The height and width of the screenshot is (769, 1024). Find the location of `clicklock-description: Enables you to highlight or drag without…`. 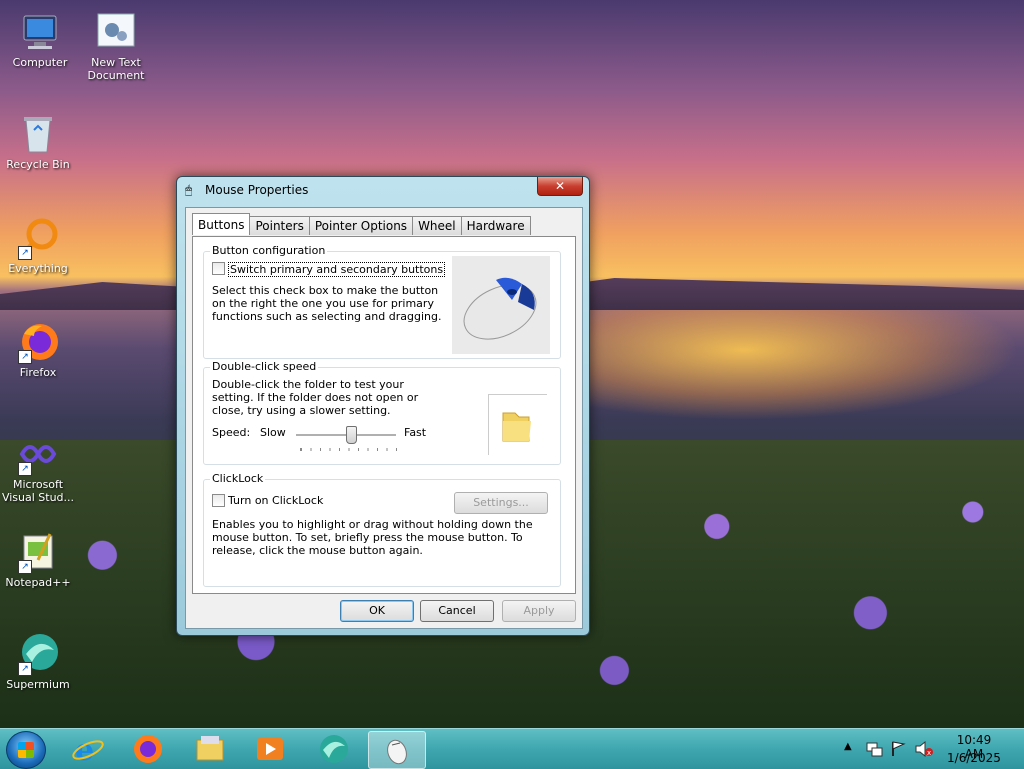

clicklock-description: Enables you to highlight or drag without… is located at coordinates (372, 537).